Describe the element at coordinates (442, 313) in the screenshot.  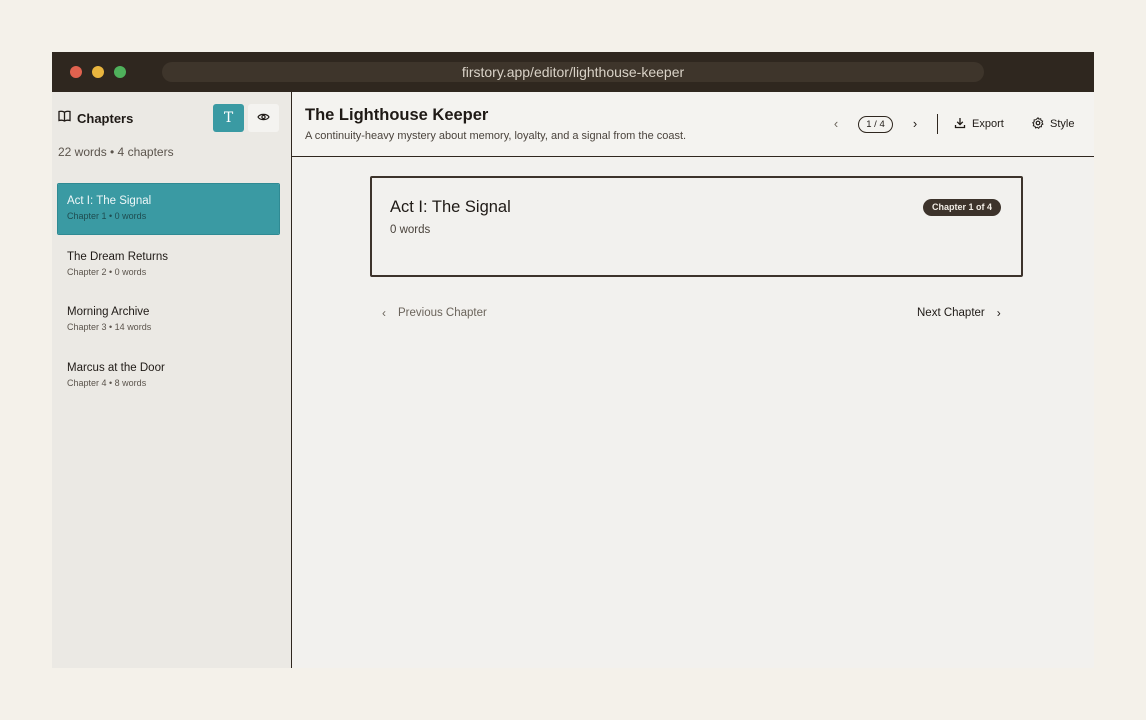
I see `previous-chapter-label: Previous Chapter` at that location.